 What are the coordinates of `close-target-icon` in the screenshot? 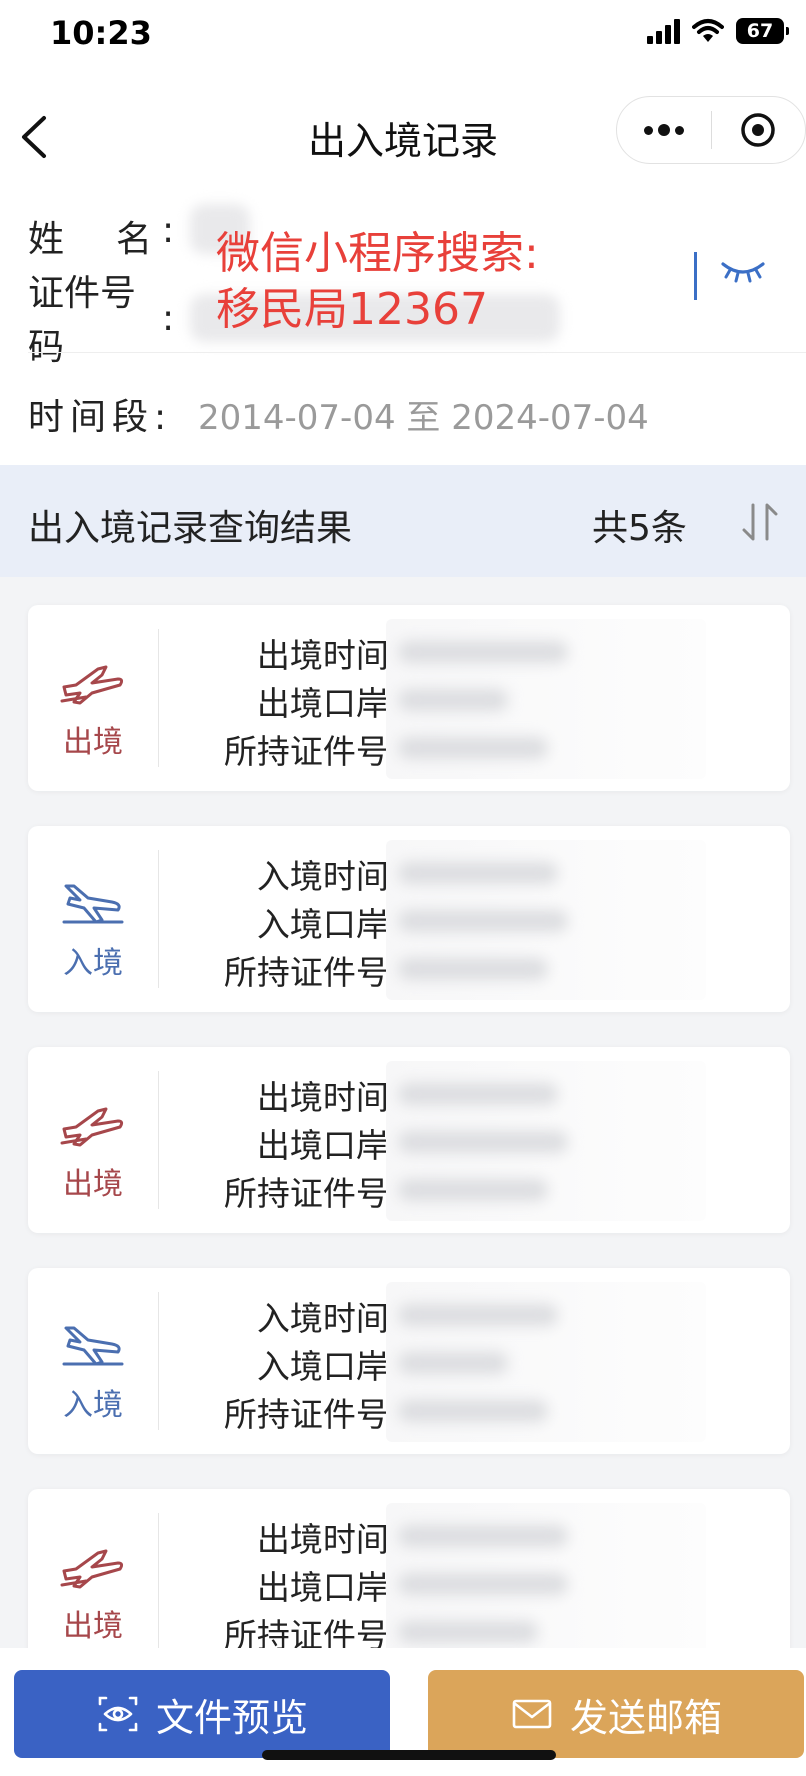 It's located at (759, 130).